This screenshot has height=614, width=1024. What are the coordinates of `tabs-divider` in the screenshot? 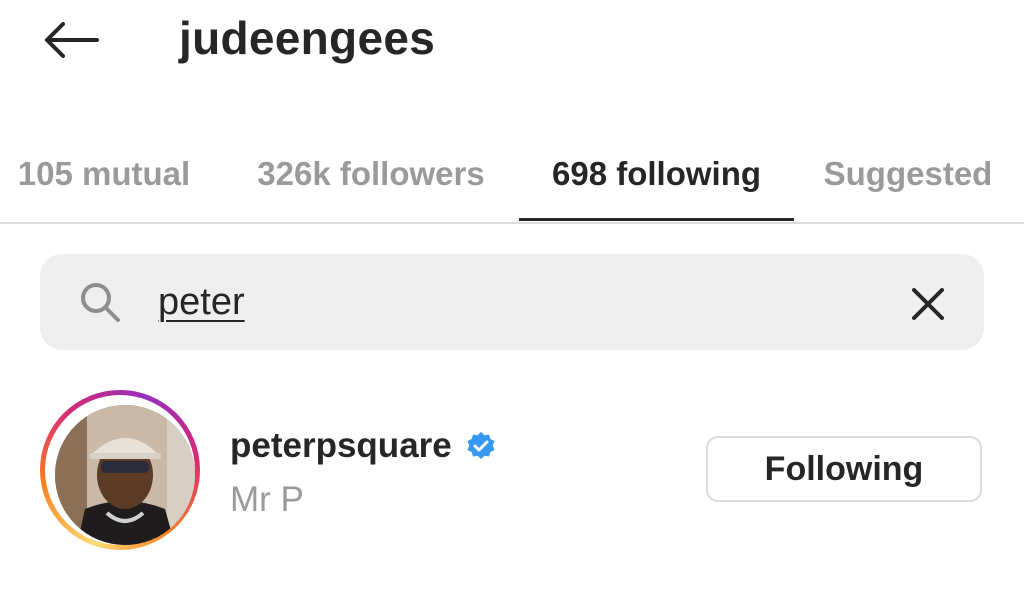 It's located at (512, 223).